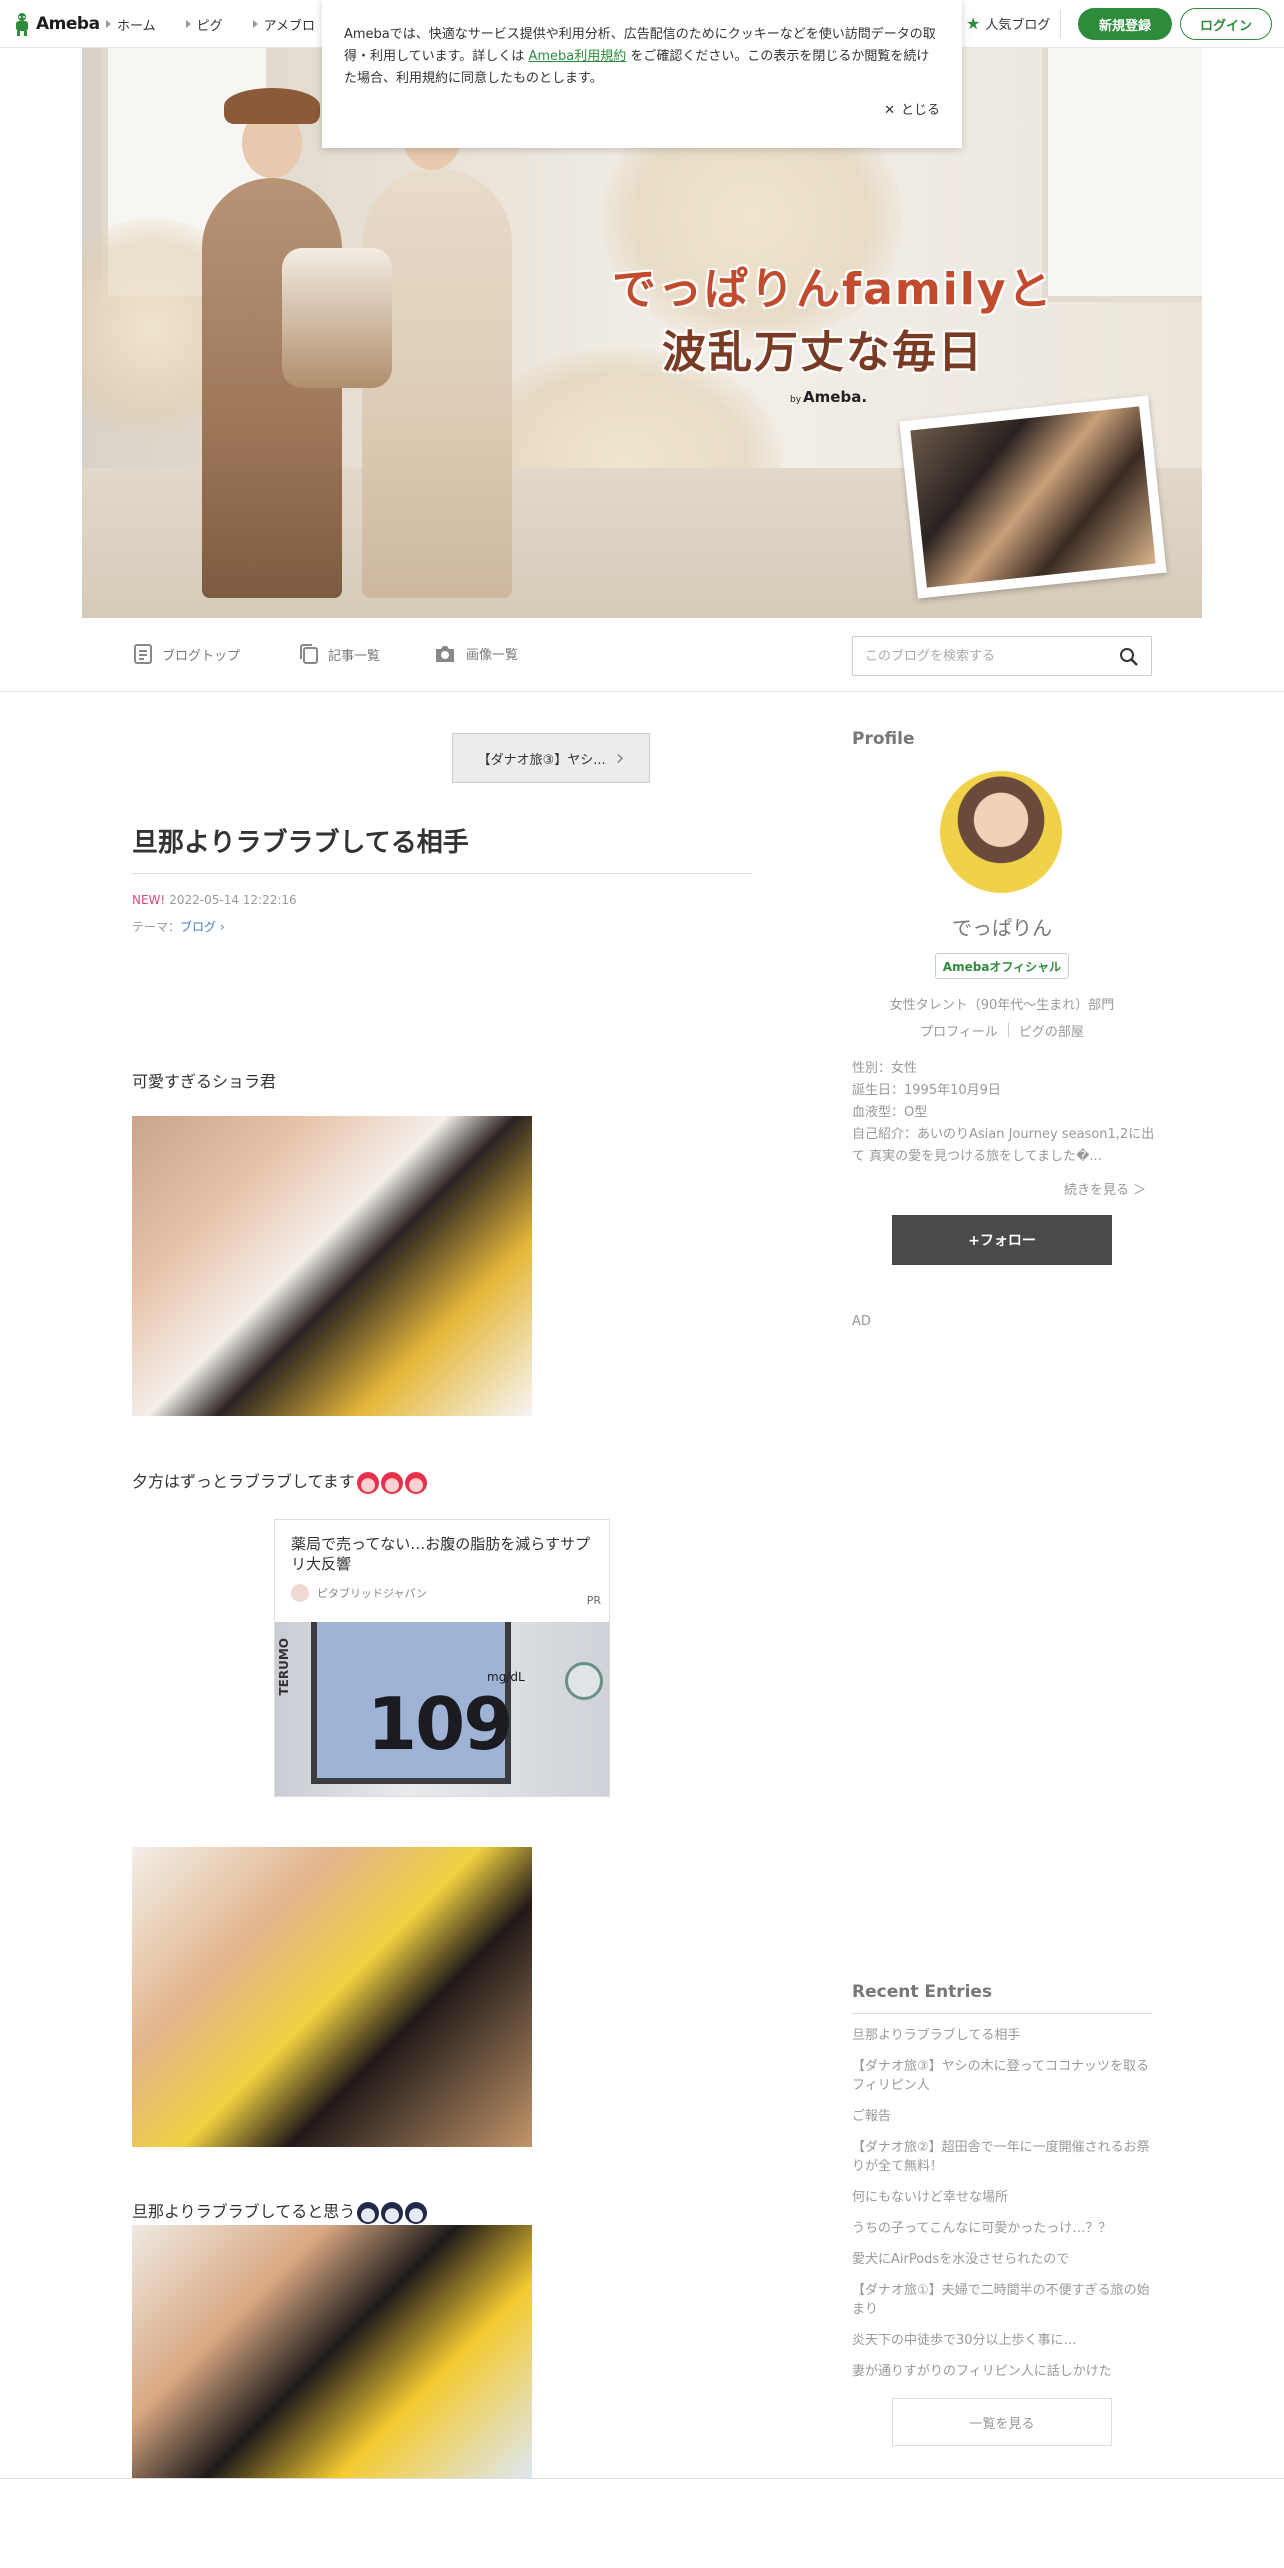 The width and height of the screenshot is (1284, 2568). Describe the element at coordinates (889, 110) in the screenshot. I see `close-icon: ✕` at that location.